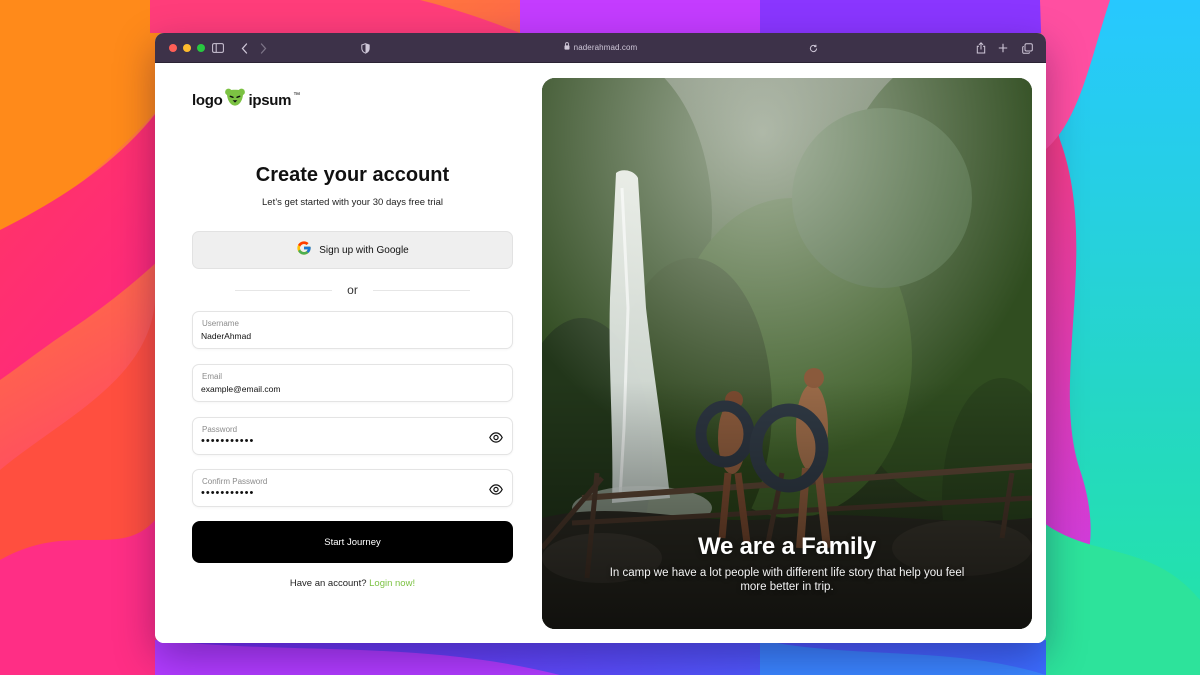  What do you see at coordinates (421, 290) in the screenshot?
I see `divider-line-right` at bounding box center [421, 290].